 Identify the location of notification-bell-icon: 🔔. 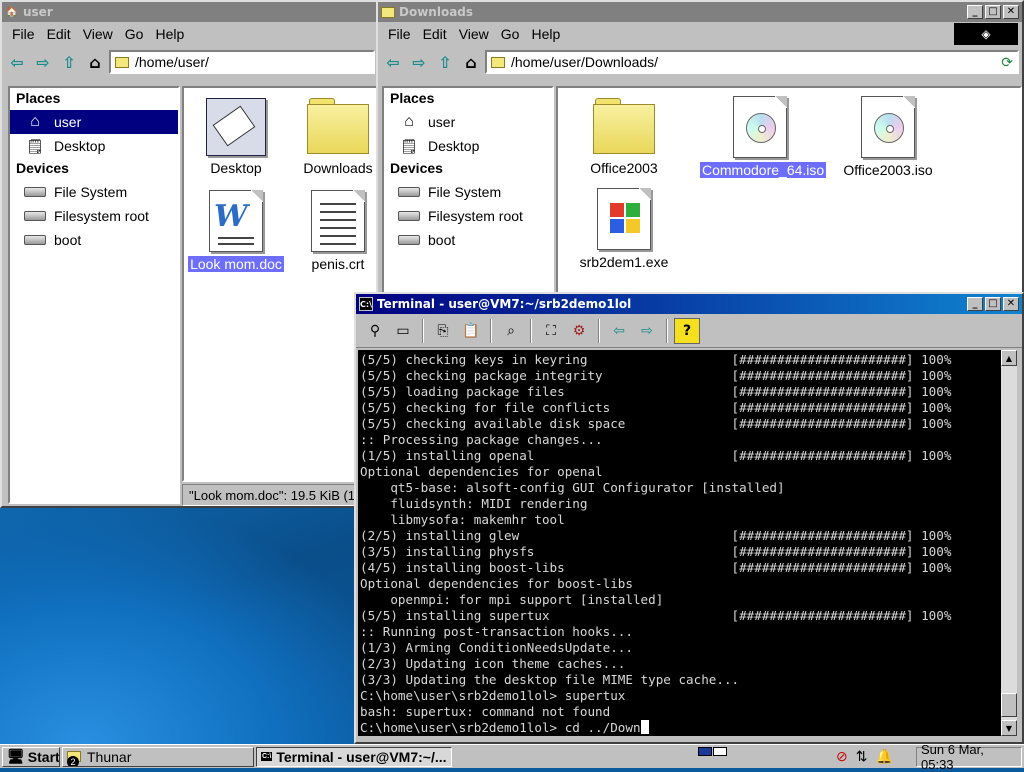
(883, 756).